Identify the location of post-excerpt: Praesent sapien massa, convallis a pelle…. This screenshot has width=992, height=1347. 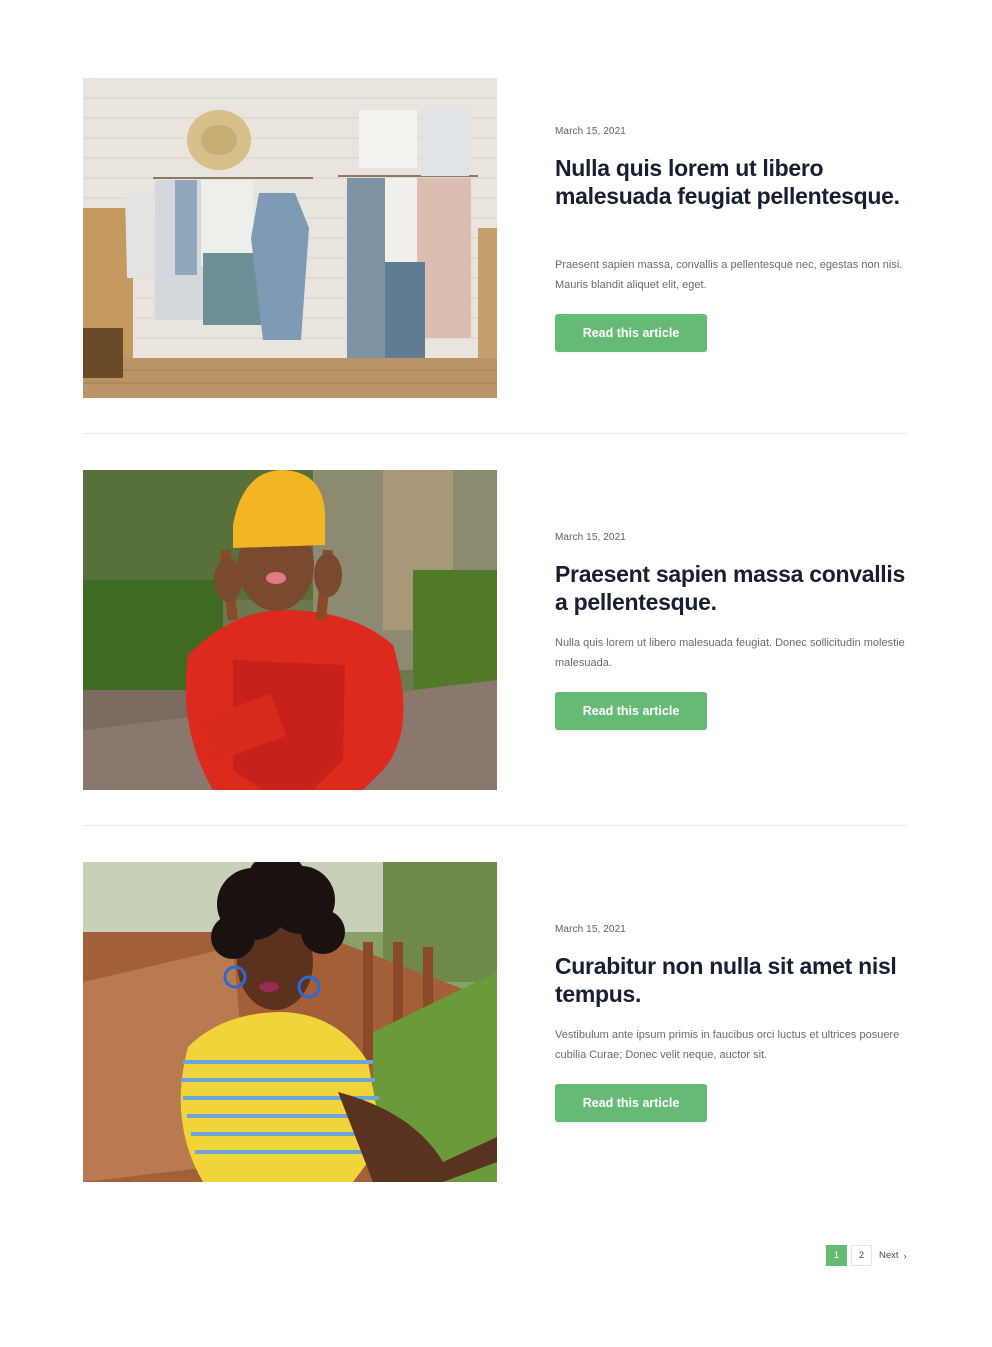
(729, 275).